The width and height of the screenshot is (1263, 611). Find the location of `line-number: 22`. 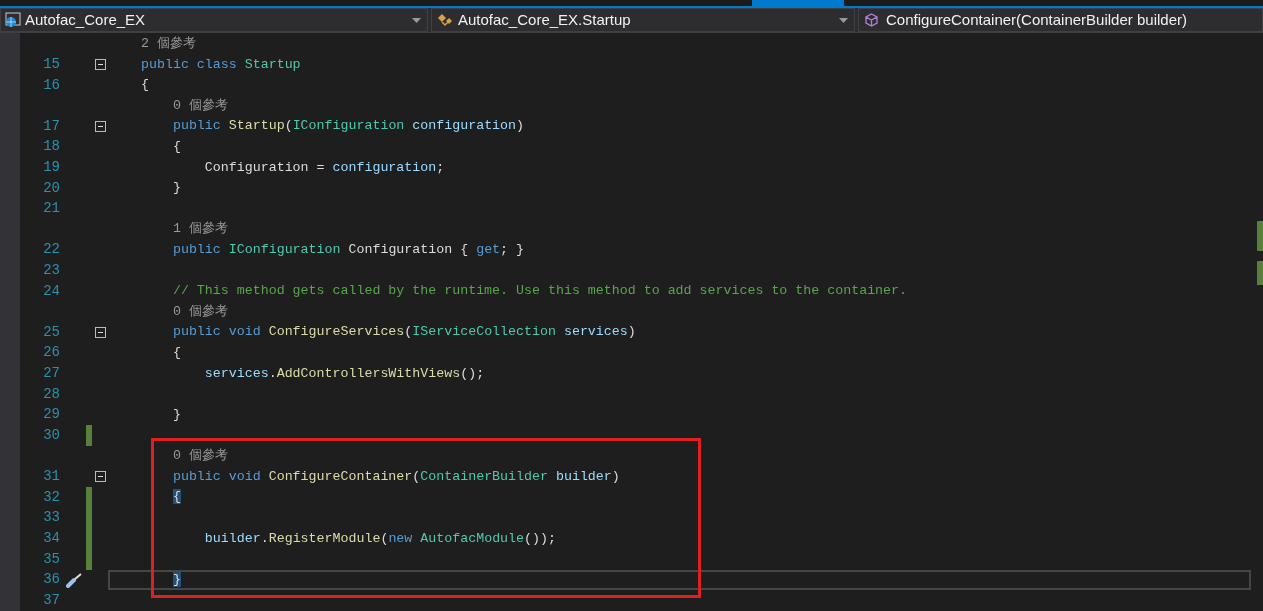

line-number: 22 is located at coordinates (51, 249).